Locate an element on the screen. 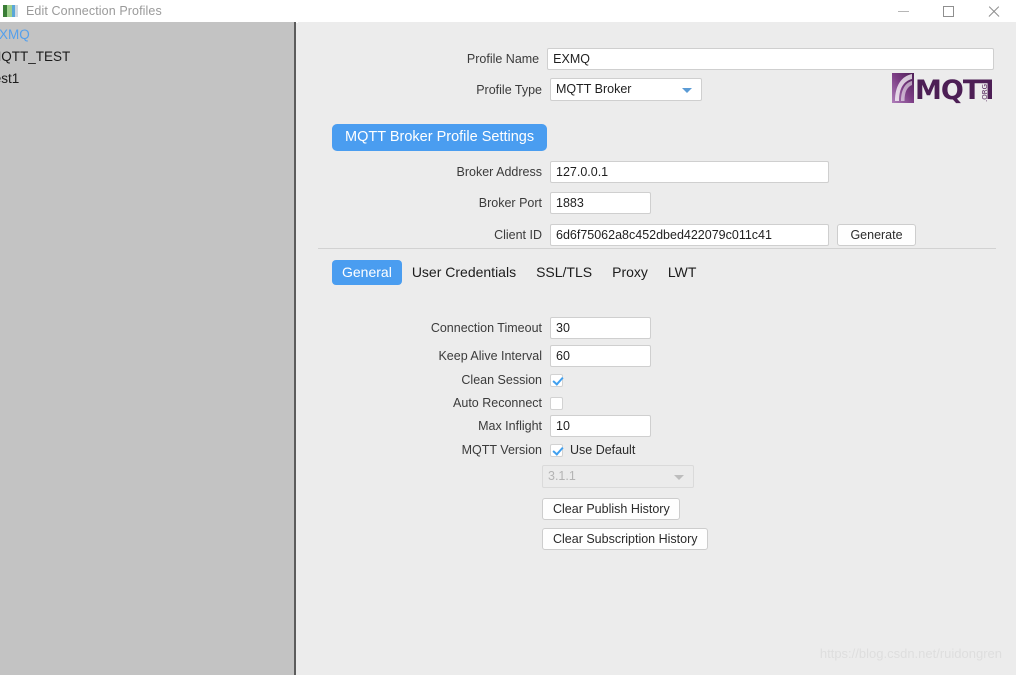 This screenshot has width=1016, height=675. profile-list-item-exmq: EXMQ is located at coordinates (145, 35).